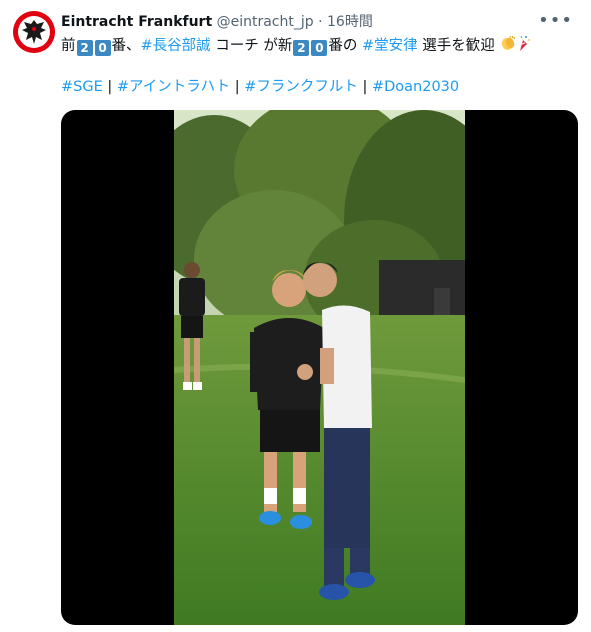 This screenshot has height=632, width=591. Describe the element at coordinates (68, 46) in the screenshot. I see `text-part: 前` at that location.